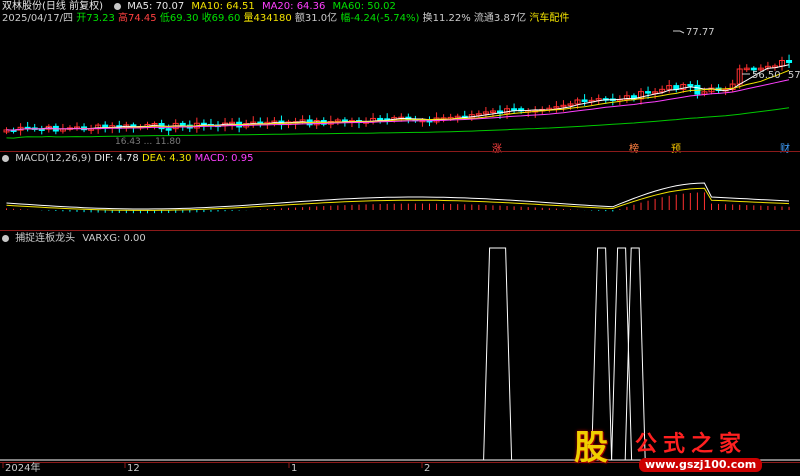 Image resolution: width=800 pixels, height=476 pixels. I want to click on main-macd-separator, so click(400, 151).